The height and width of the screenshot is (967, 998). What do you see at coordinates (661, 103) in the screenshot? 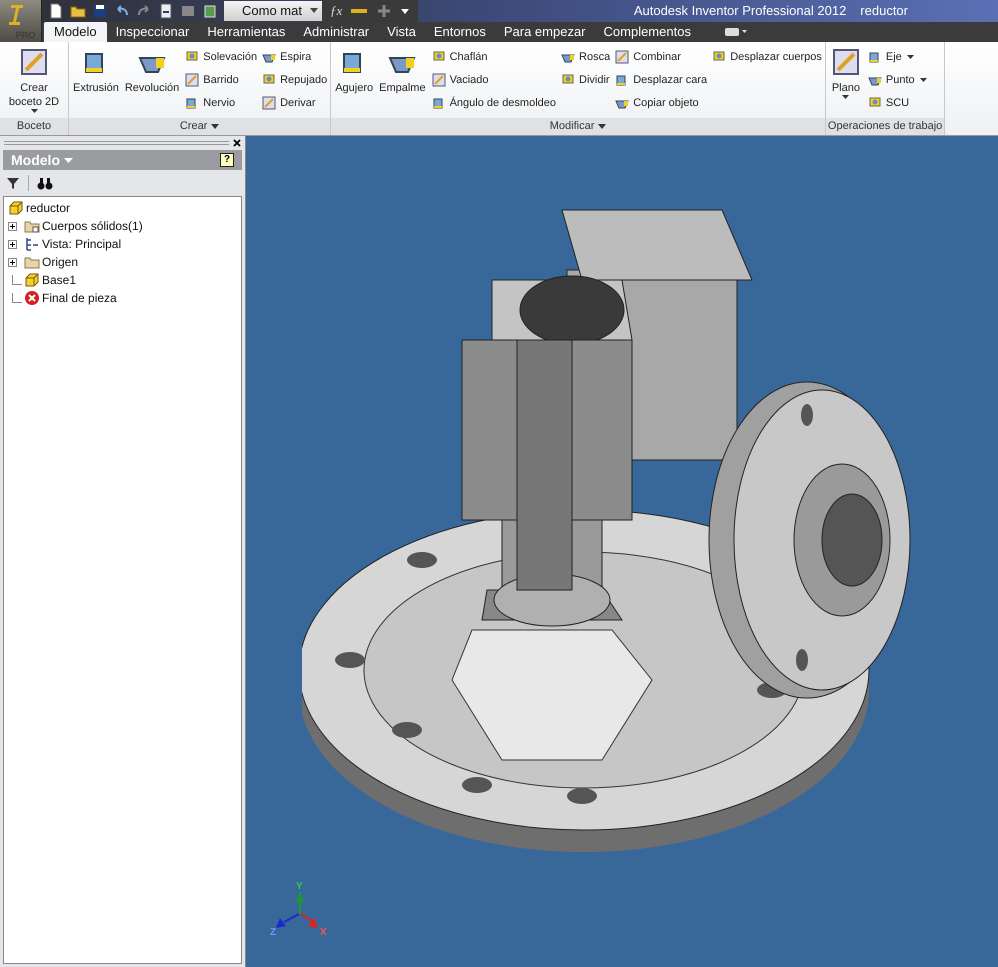
I see `tool-button: Copiar objeto` at bounding box center [661, 103].